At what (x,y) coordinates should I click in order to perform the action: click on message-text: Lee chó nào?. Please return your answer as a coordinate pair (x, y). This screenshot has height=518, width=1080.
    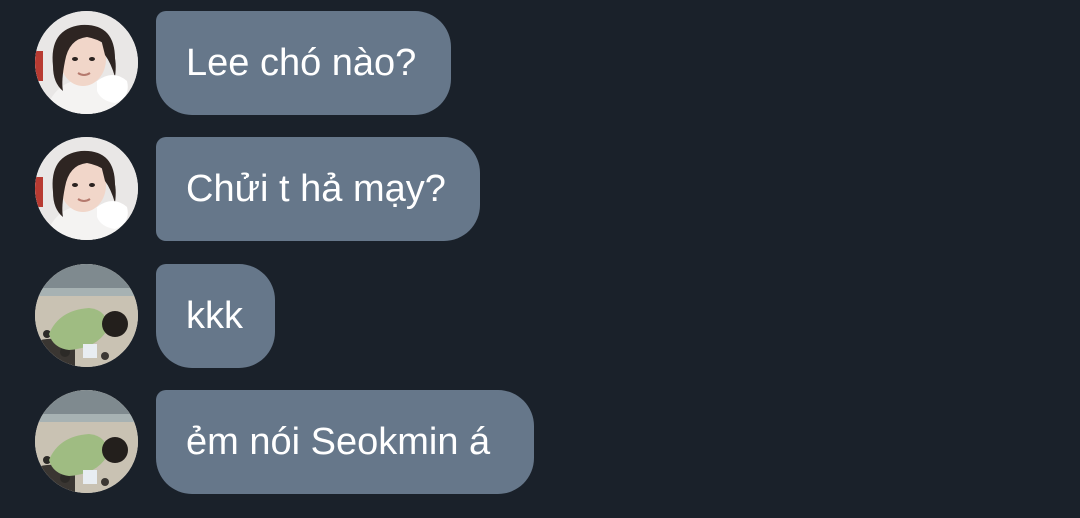
    Looking at the image, I should click on (301, 63).